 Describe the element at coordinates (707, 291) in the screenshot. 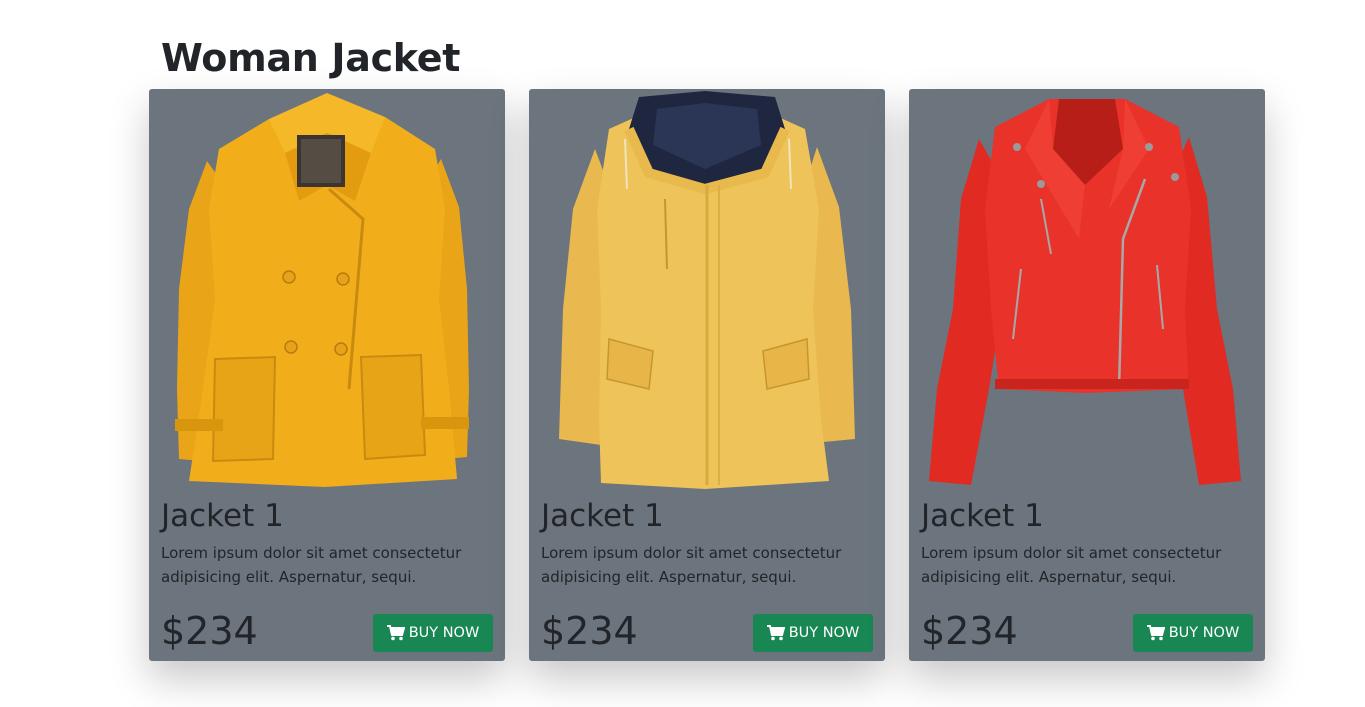

I see `product-image-yellow-rain-jacket` at that location.